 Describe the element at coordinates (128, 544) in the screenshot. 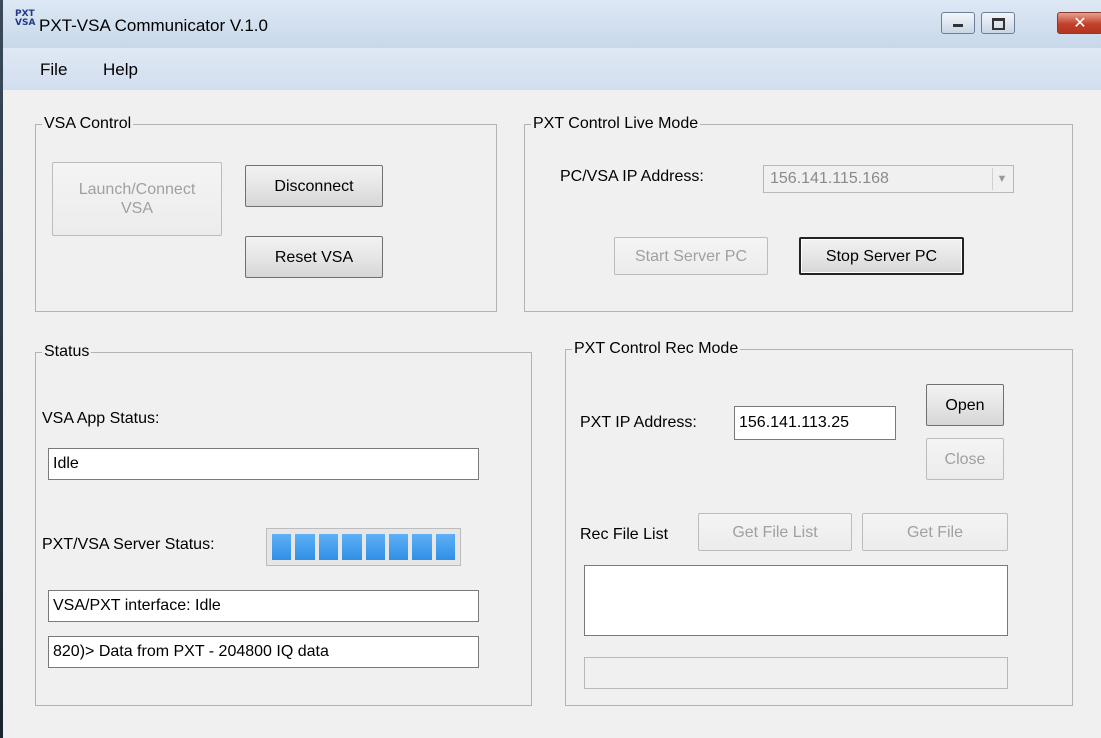

I see `pxt-vsa-server-status-label: PXT/VSA Server Status:` at that location.